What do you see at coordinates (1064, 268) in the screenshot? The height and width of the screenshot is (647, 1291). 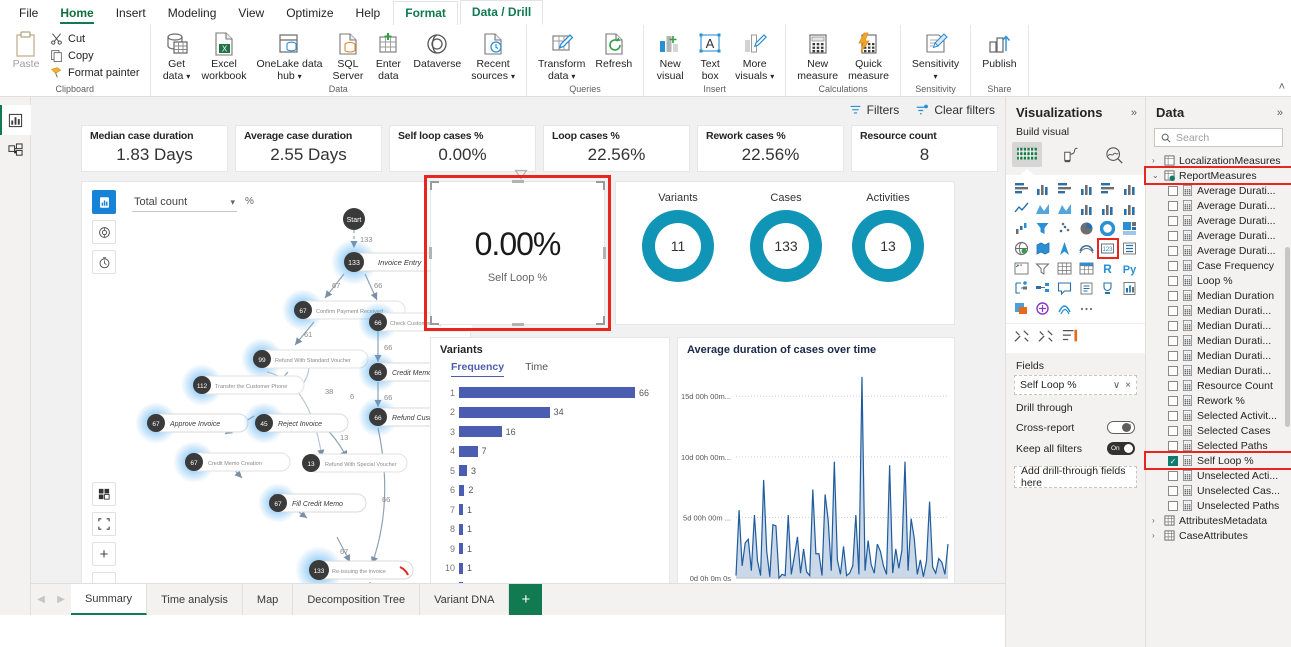 I see `table-icon` at bounding box center [1064, 268].